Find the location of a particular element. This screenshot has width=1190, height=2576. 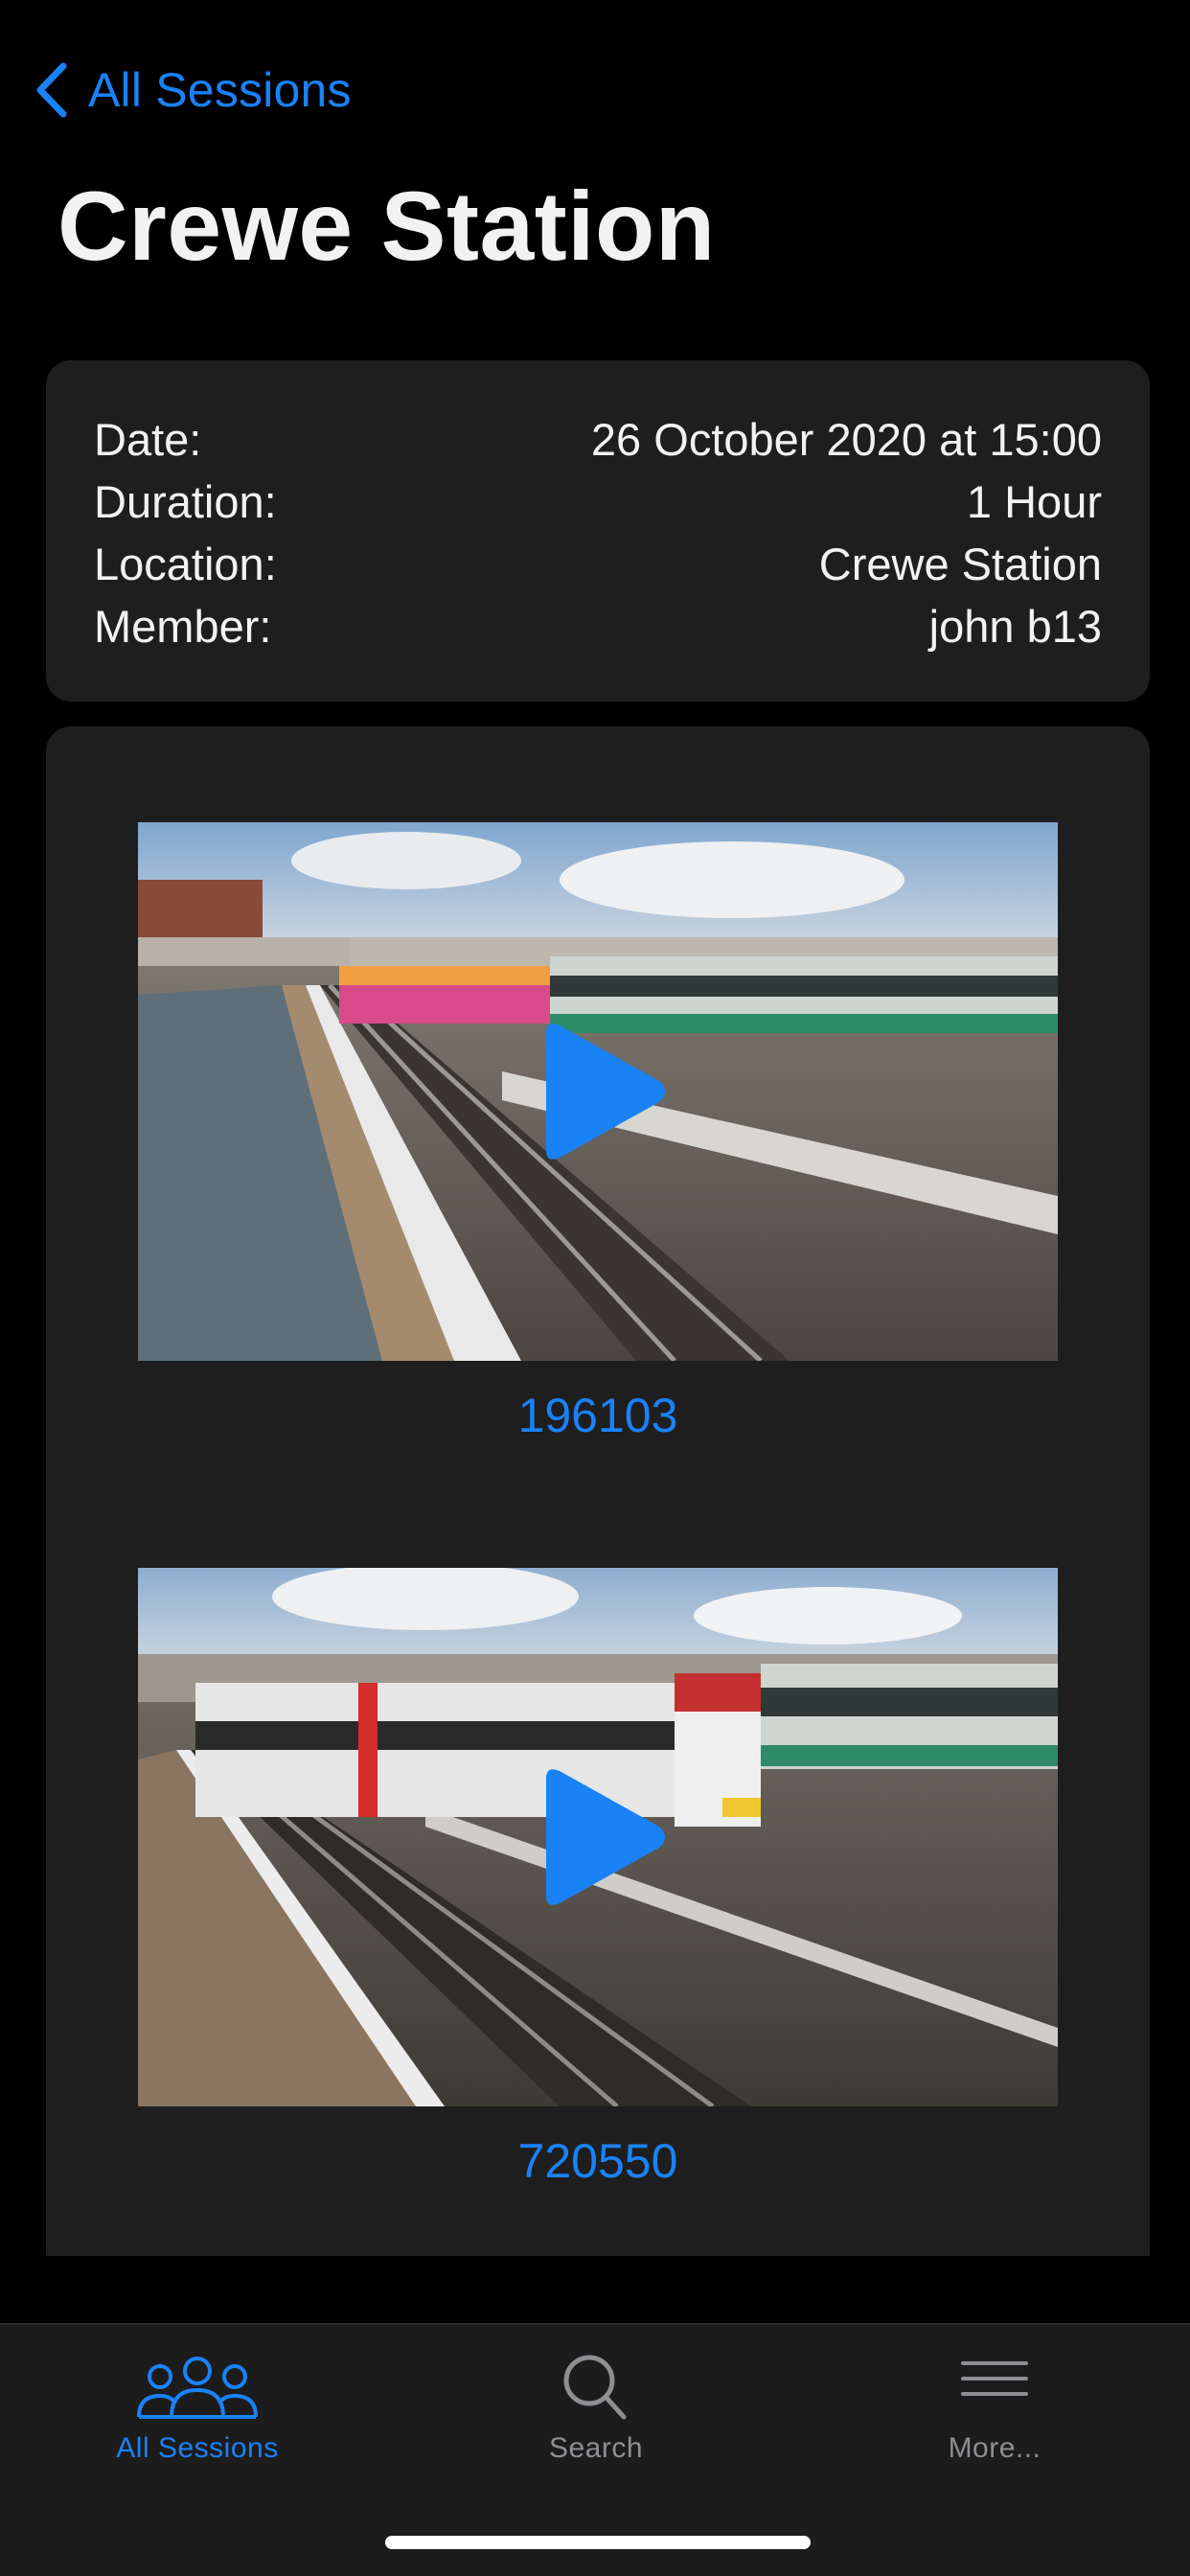

info-label: Duration: is located at coordinates (186, 502).